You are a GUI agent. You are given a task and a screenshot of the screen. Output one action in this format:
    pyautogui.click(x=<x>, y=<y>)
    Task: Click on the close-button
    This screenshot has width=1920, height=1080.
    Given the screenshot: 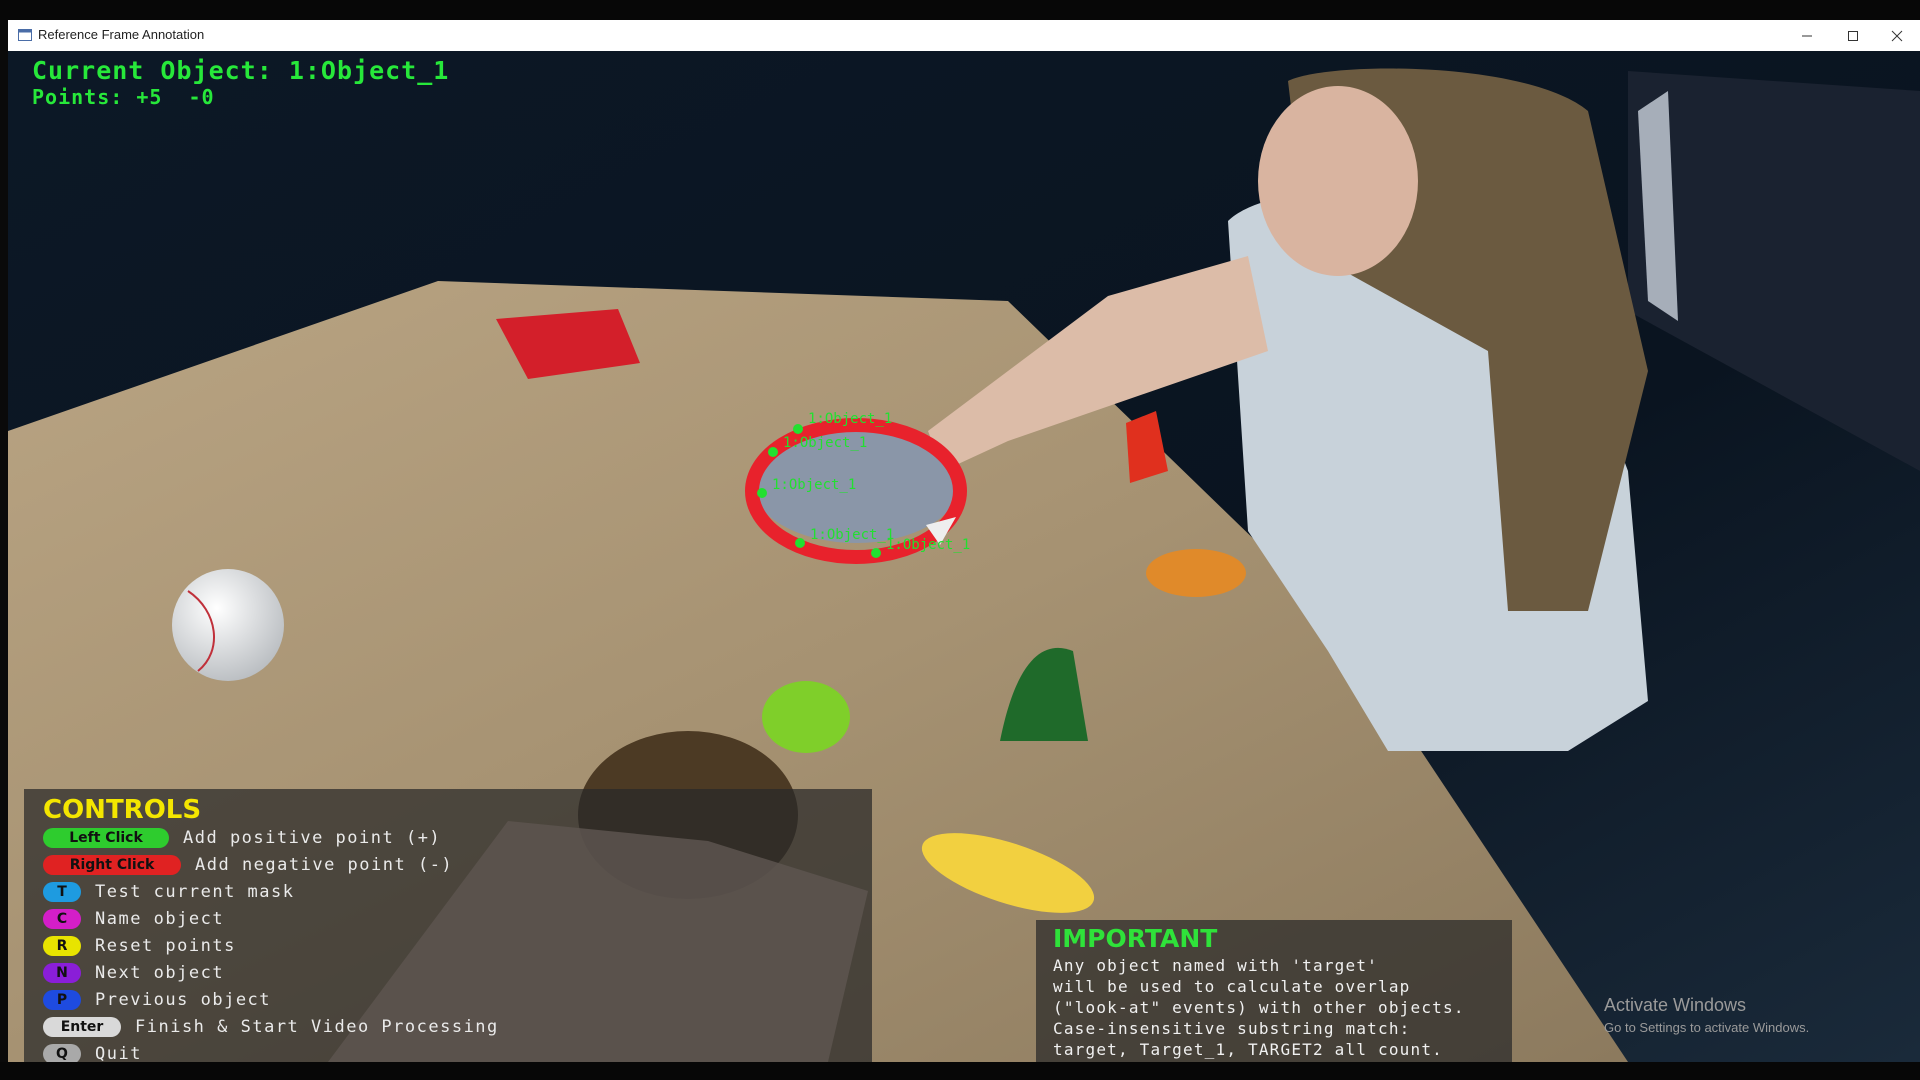 What is the action you would take?
    pyautogui.click(x=1897, y=35)
    